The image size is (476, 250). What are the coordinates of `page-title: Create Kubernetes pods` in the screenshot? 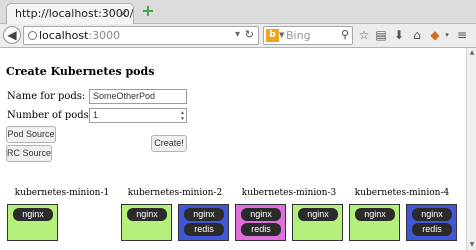 It's located at (80, 71).